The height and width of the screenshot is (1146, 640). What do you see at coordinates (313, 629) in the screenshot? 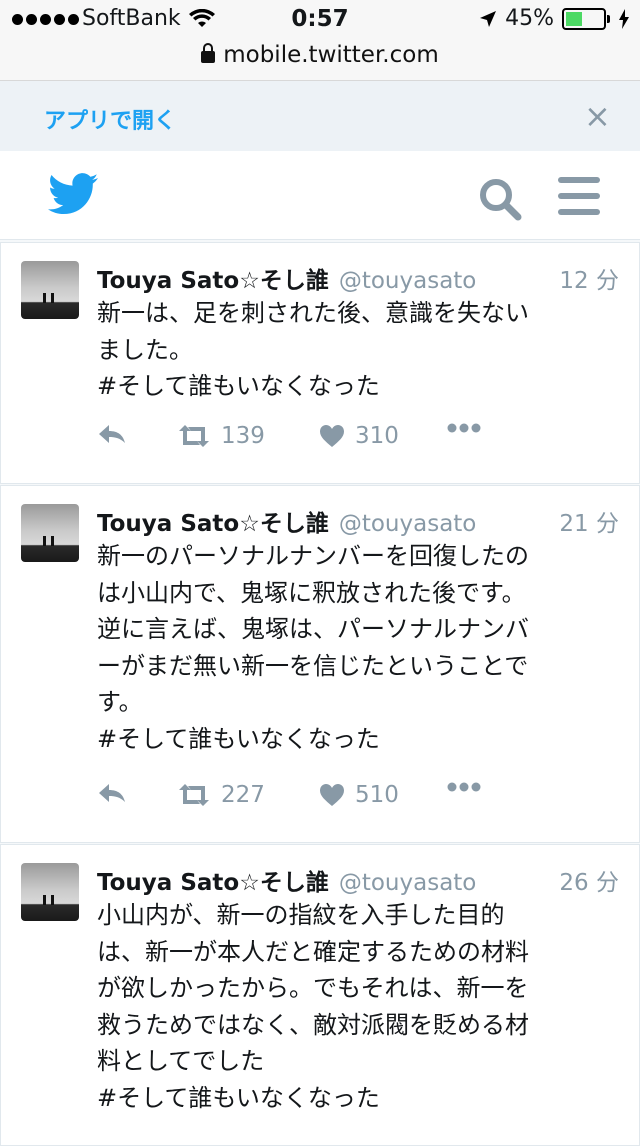
I see `tweet-line: 逆に言えば、鬼塚は、パーソナルナンバ` at bounding box center [313, 629].